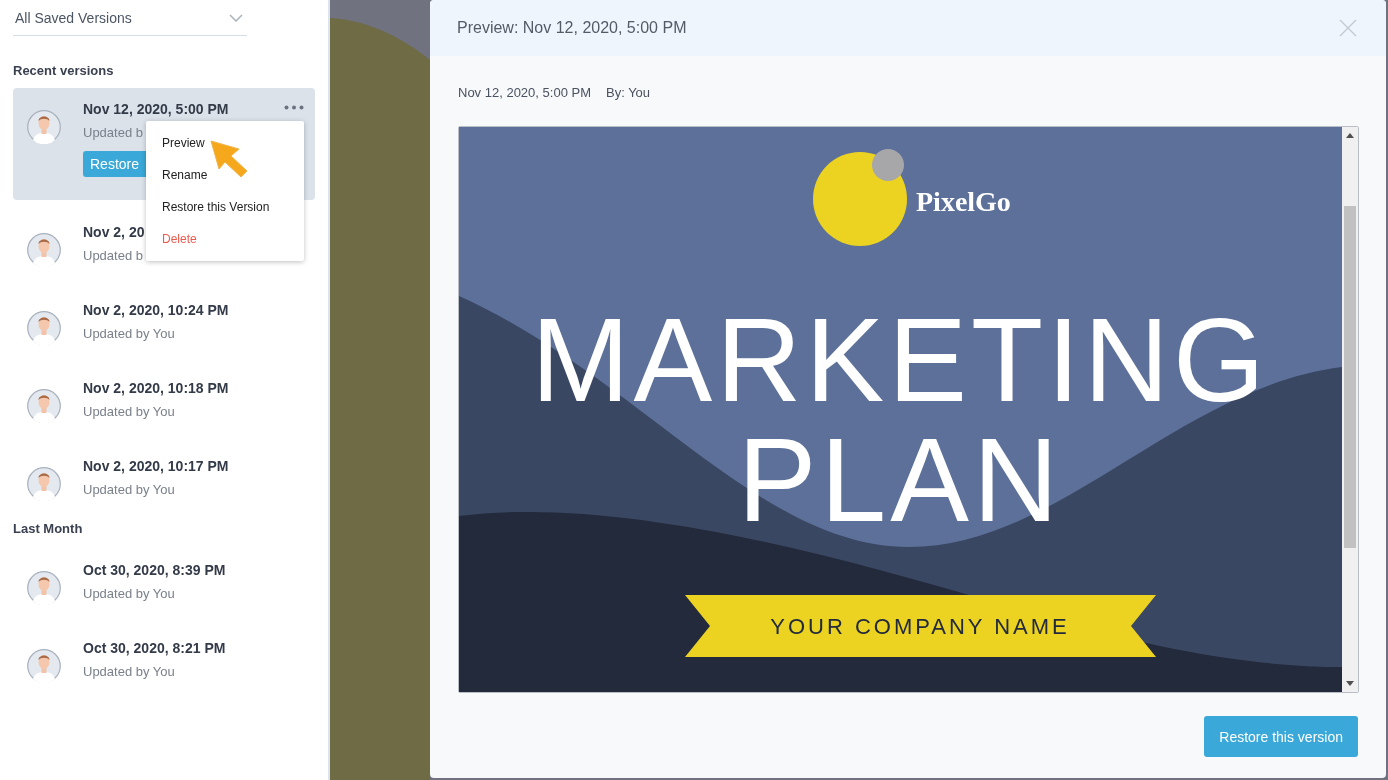 This screenshot has width=1388, height=780. I want to click on version-date: Nov 2, 2020, 10:18 PM, so click(156, 388).